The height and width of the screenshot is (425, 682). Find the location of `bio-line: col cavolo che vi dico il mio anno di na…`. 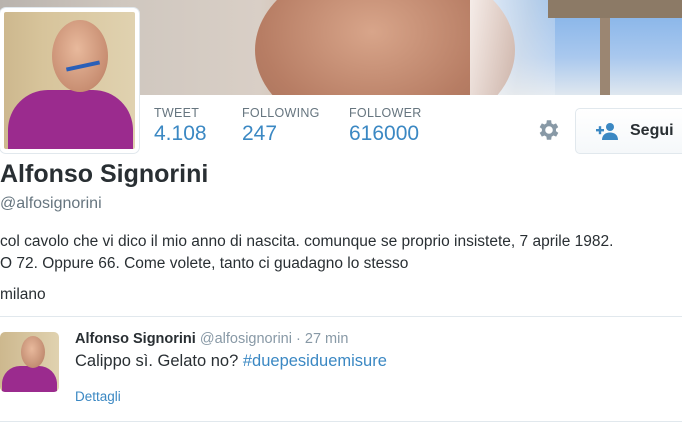

bio-line: col cavolo che vi dico il mio anno di na… is located at coordinates (307, 241).